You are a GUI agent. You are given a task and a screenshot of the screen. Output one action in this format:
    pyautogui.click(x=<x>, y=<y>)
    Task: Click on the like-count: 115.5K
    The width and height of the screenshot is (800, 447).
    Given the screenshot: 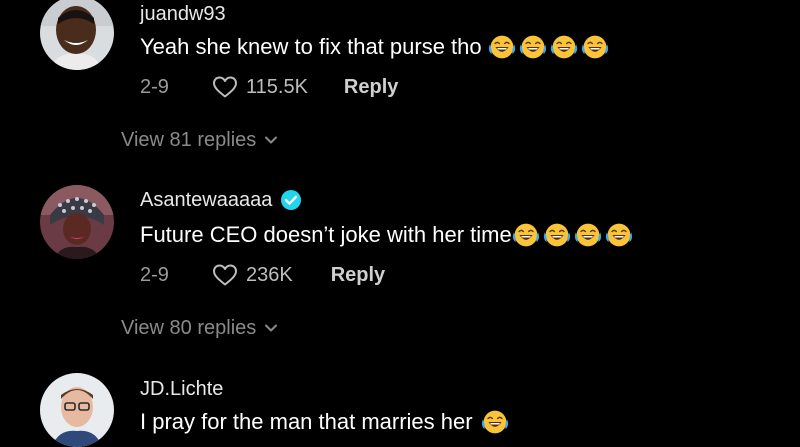 What is the action you would take?
    pyautogui.click(x=277, y=86)
    